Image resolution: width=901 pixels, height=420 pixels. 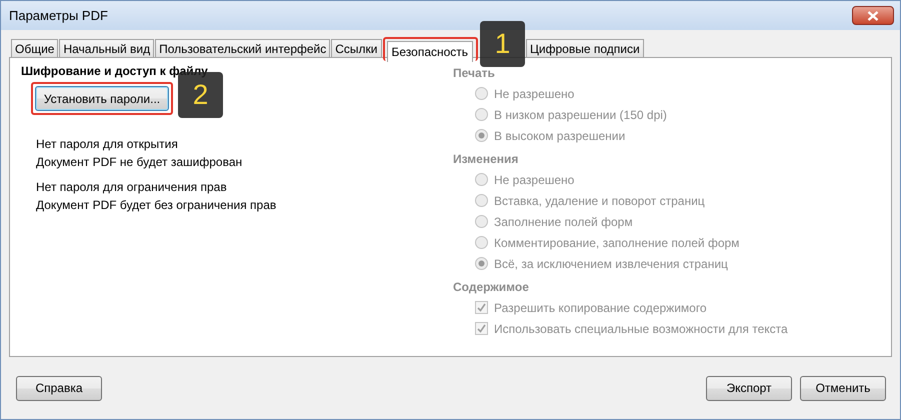 I want to click on close-icon, so click(x=873, y=15).